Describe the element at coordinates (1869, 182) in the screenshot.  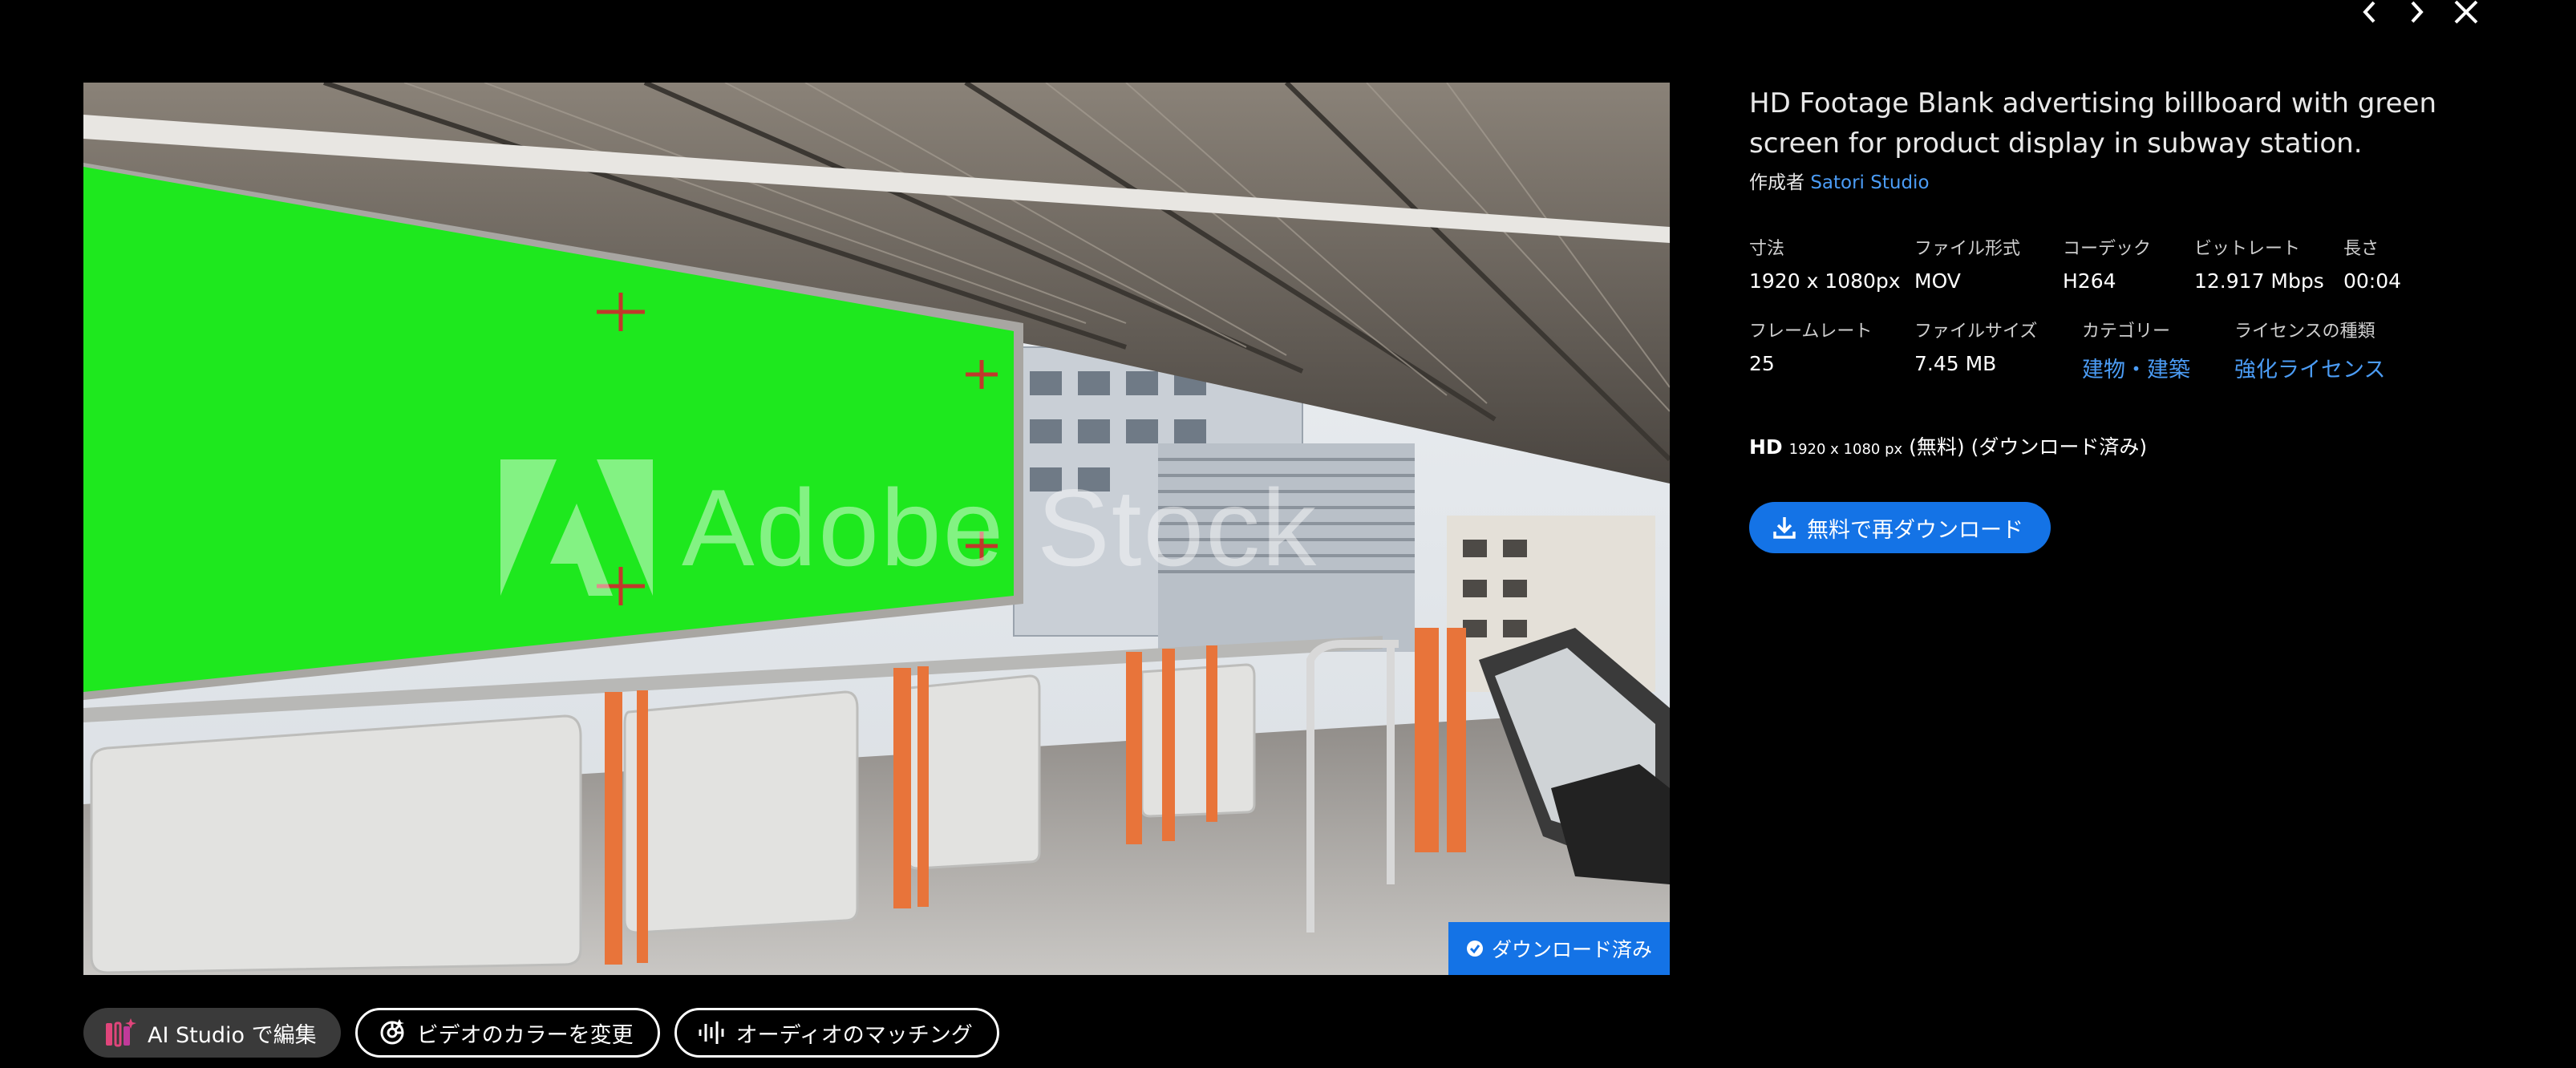
I see `author-link: Satori Studio` at that location.